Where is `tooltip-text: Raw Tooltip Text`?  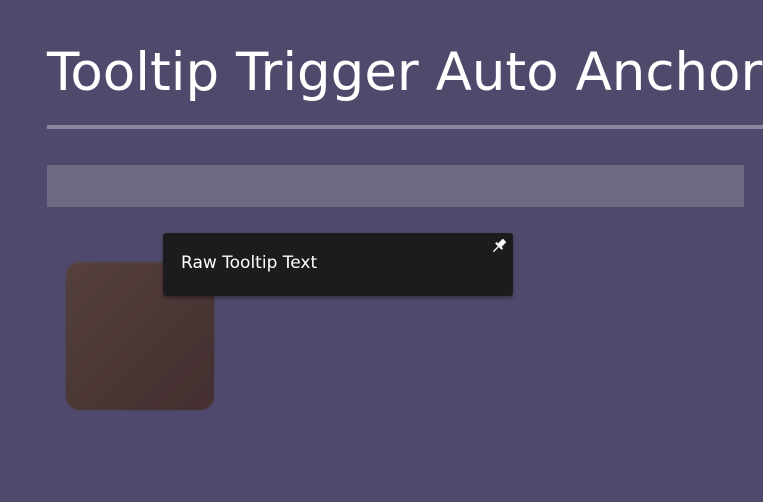 tooltip-text: Raw Tooltip Text is located at coordinates (249, 263).